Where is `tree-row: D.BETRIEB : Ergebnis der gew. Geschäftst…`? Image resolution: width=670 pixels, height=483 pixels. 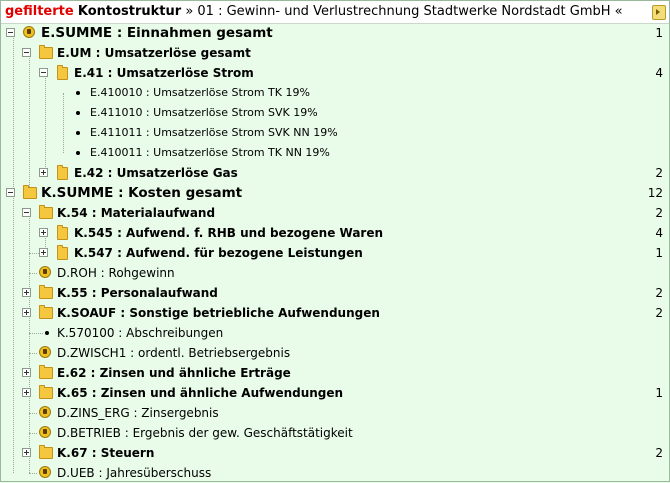 tree-row: D.BETRIEB : Ergebnis der gew. Geschäftst… is located at coordinates (335, 433).